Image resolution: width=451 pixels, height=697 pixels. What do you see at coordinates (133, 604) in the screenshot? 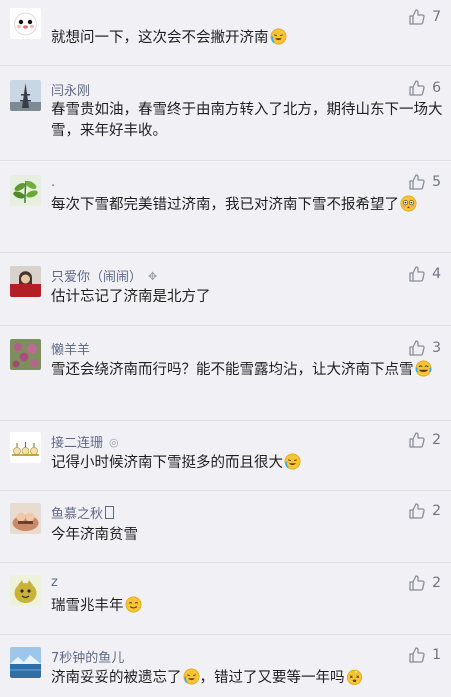
I see `smiling-face-icon` at bounding box center [133, 604].